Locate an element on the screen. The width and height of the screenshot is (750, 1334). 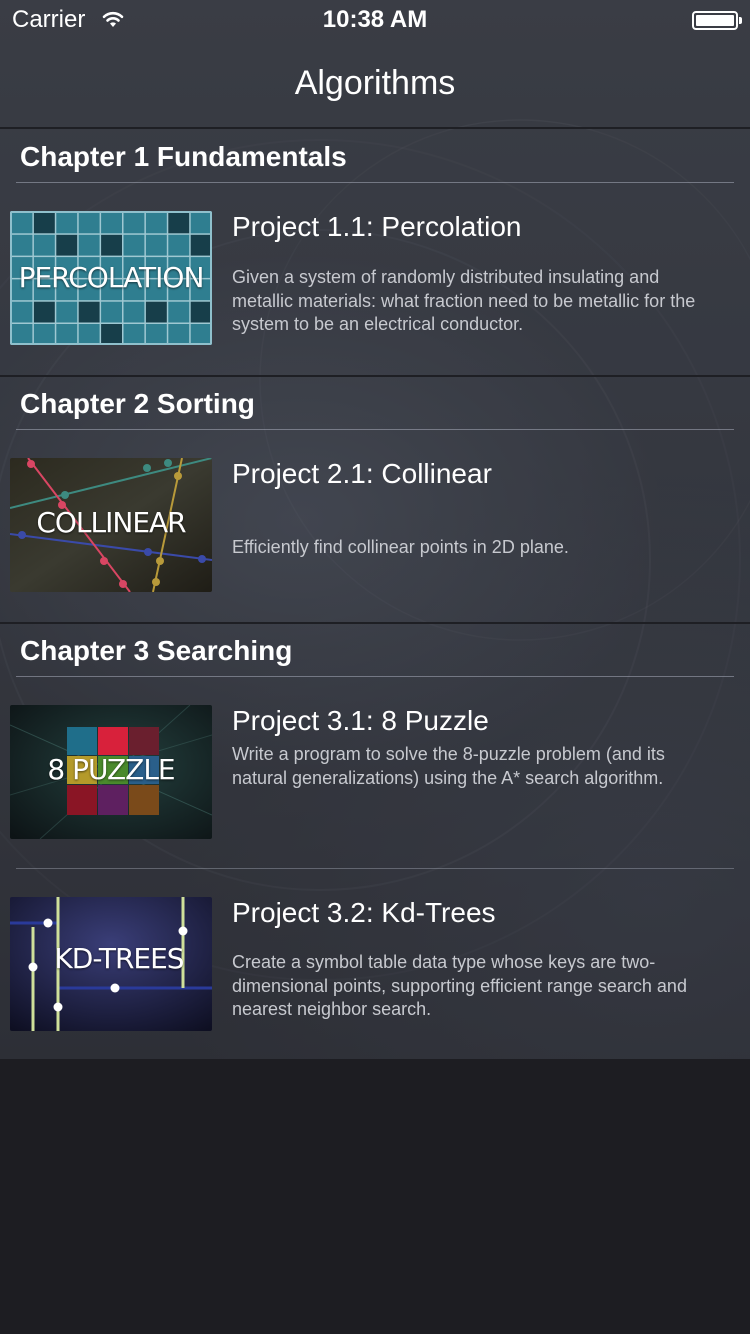
project-title: Project 3.2: Kd-Trees is located at coordinates (364, 912).